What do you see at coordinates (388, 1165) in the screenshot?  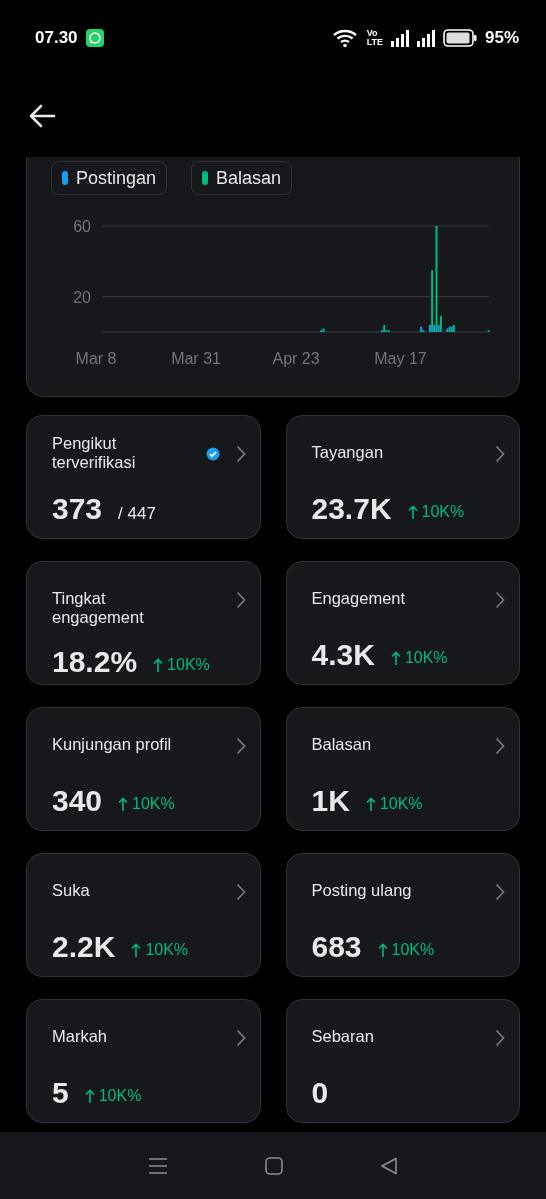 I see `back-triangle-icon` at bounding box center [388, 1165].